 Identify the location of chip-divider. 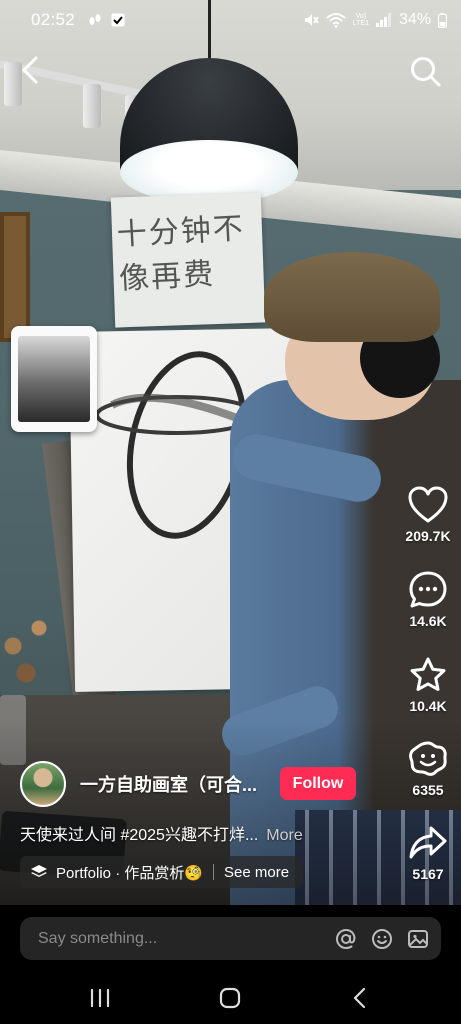
(214, 872).